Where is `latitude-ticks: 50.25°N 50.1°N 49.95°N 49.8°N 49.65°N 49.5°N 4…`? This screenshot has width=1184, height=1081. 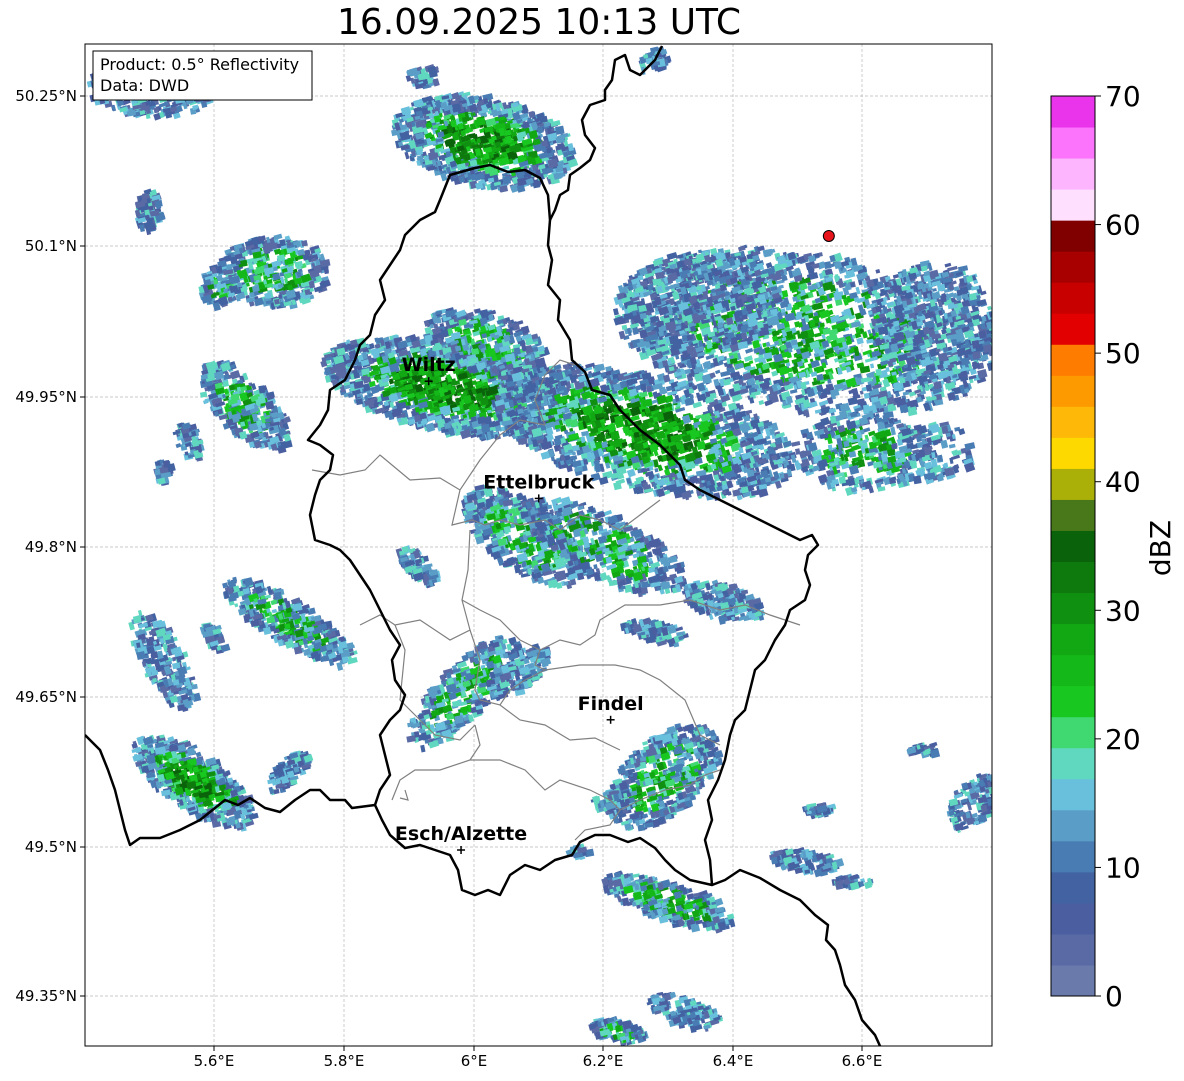 latitude-ticks: 50.25°N 50.1°N 49.95°N 49.8°N 49.65°N 49.5°N 4… is located at coordinates (50, 546).